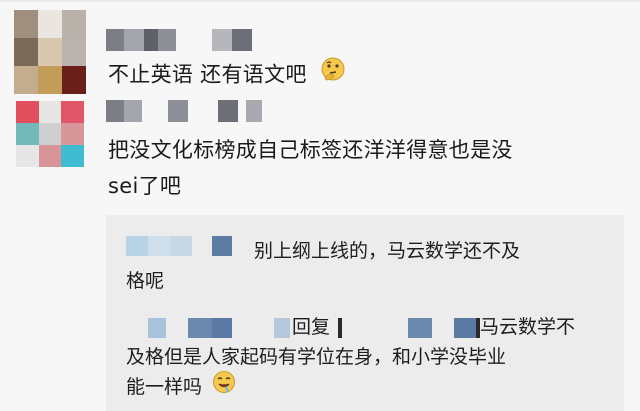 The image size is (640, 411). Describe the element at coordinates (528, 327) in the screenshot. I see `reply-text-tail: 马云数学不` at that location.